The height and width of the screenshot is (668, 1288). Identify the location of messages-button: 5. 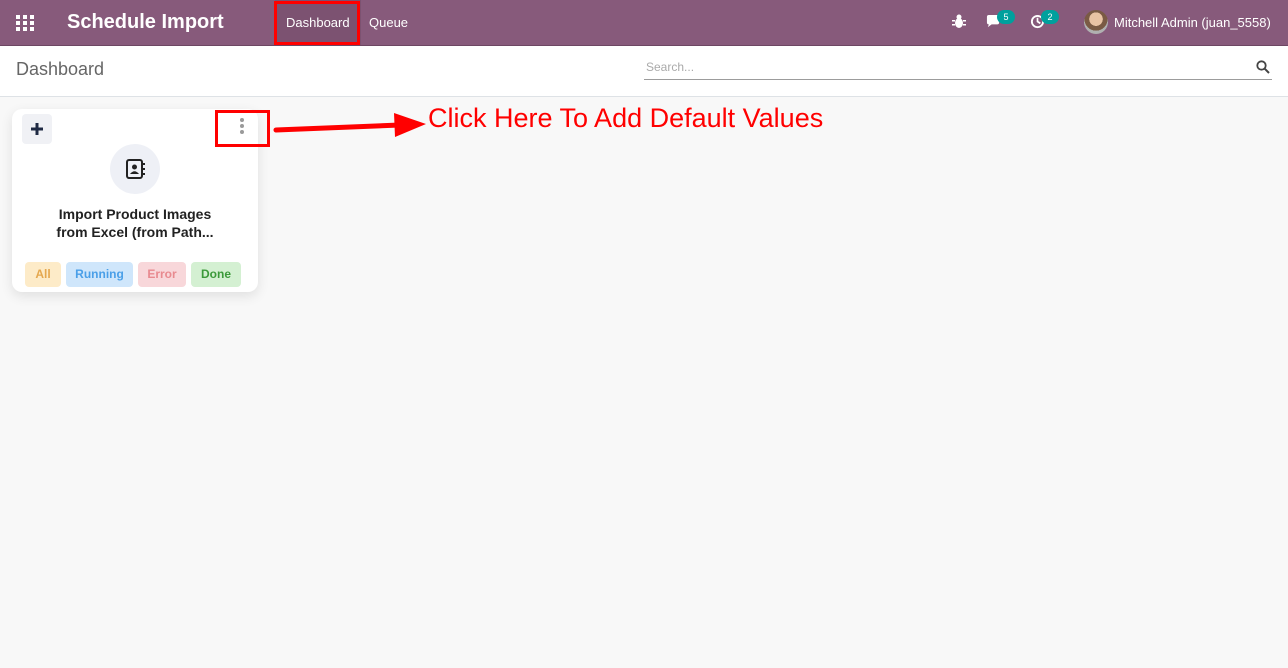
(1001, 20).